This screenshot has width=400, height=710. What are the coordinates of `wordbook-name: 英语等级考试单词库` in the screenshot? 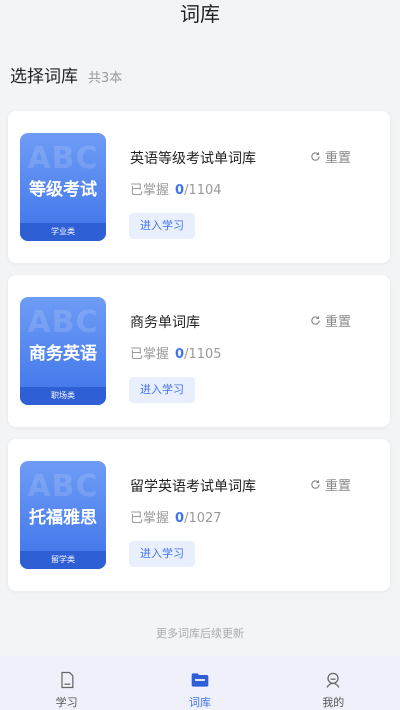 It's located at (193, 159).